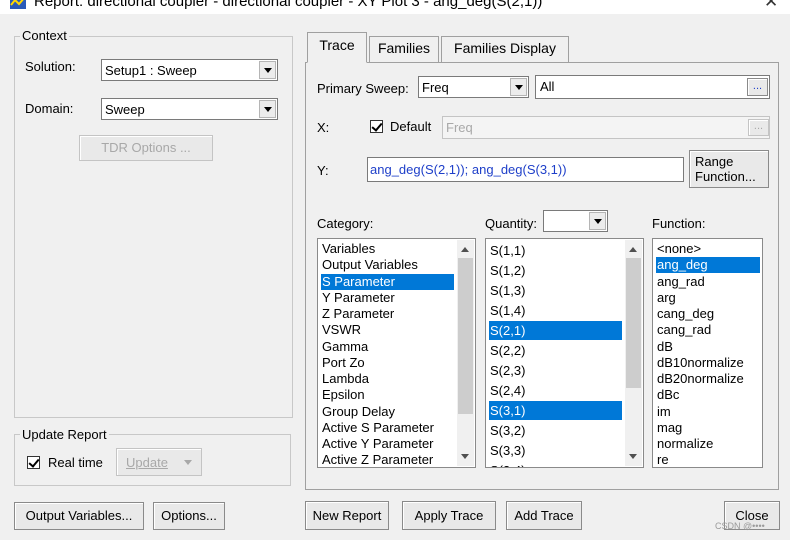  I want to click on list-item: dBc, so click(708, 395).